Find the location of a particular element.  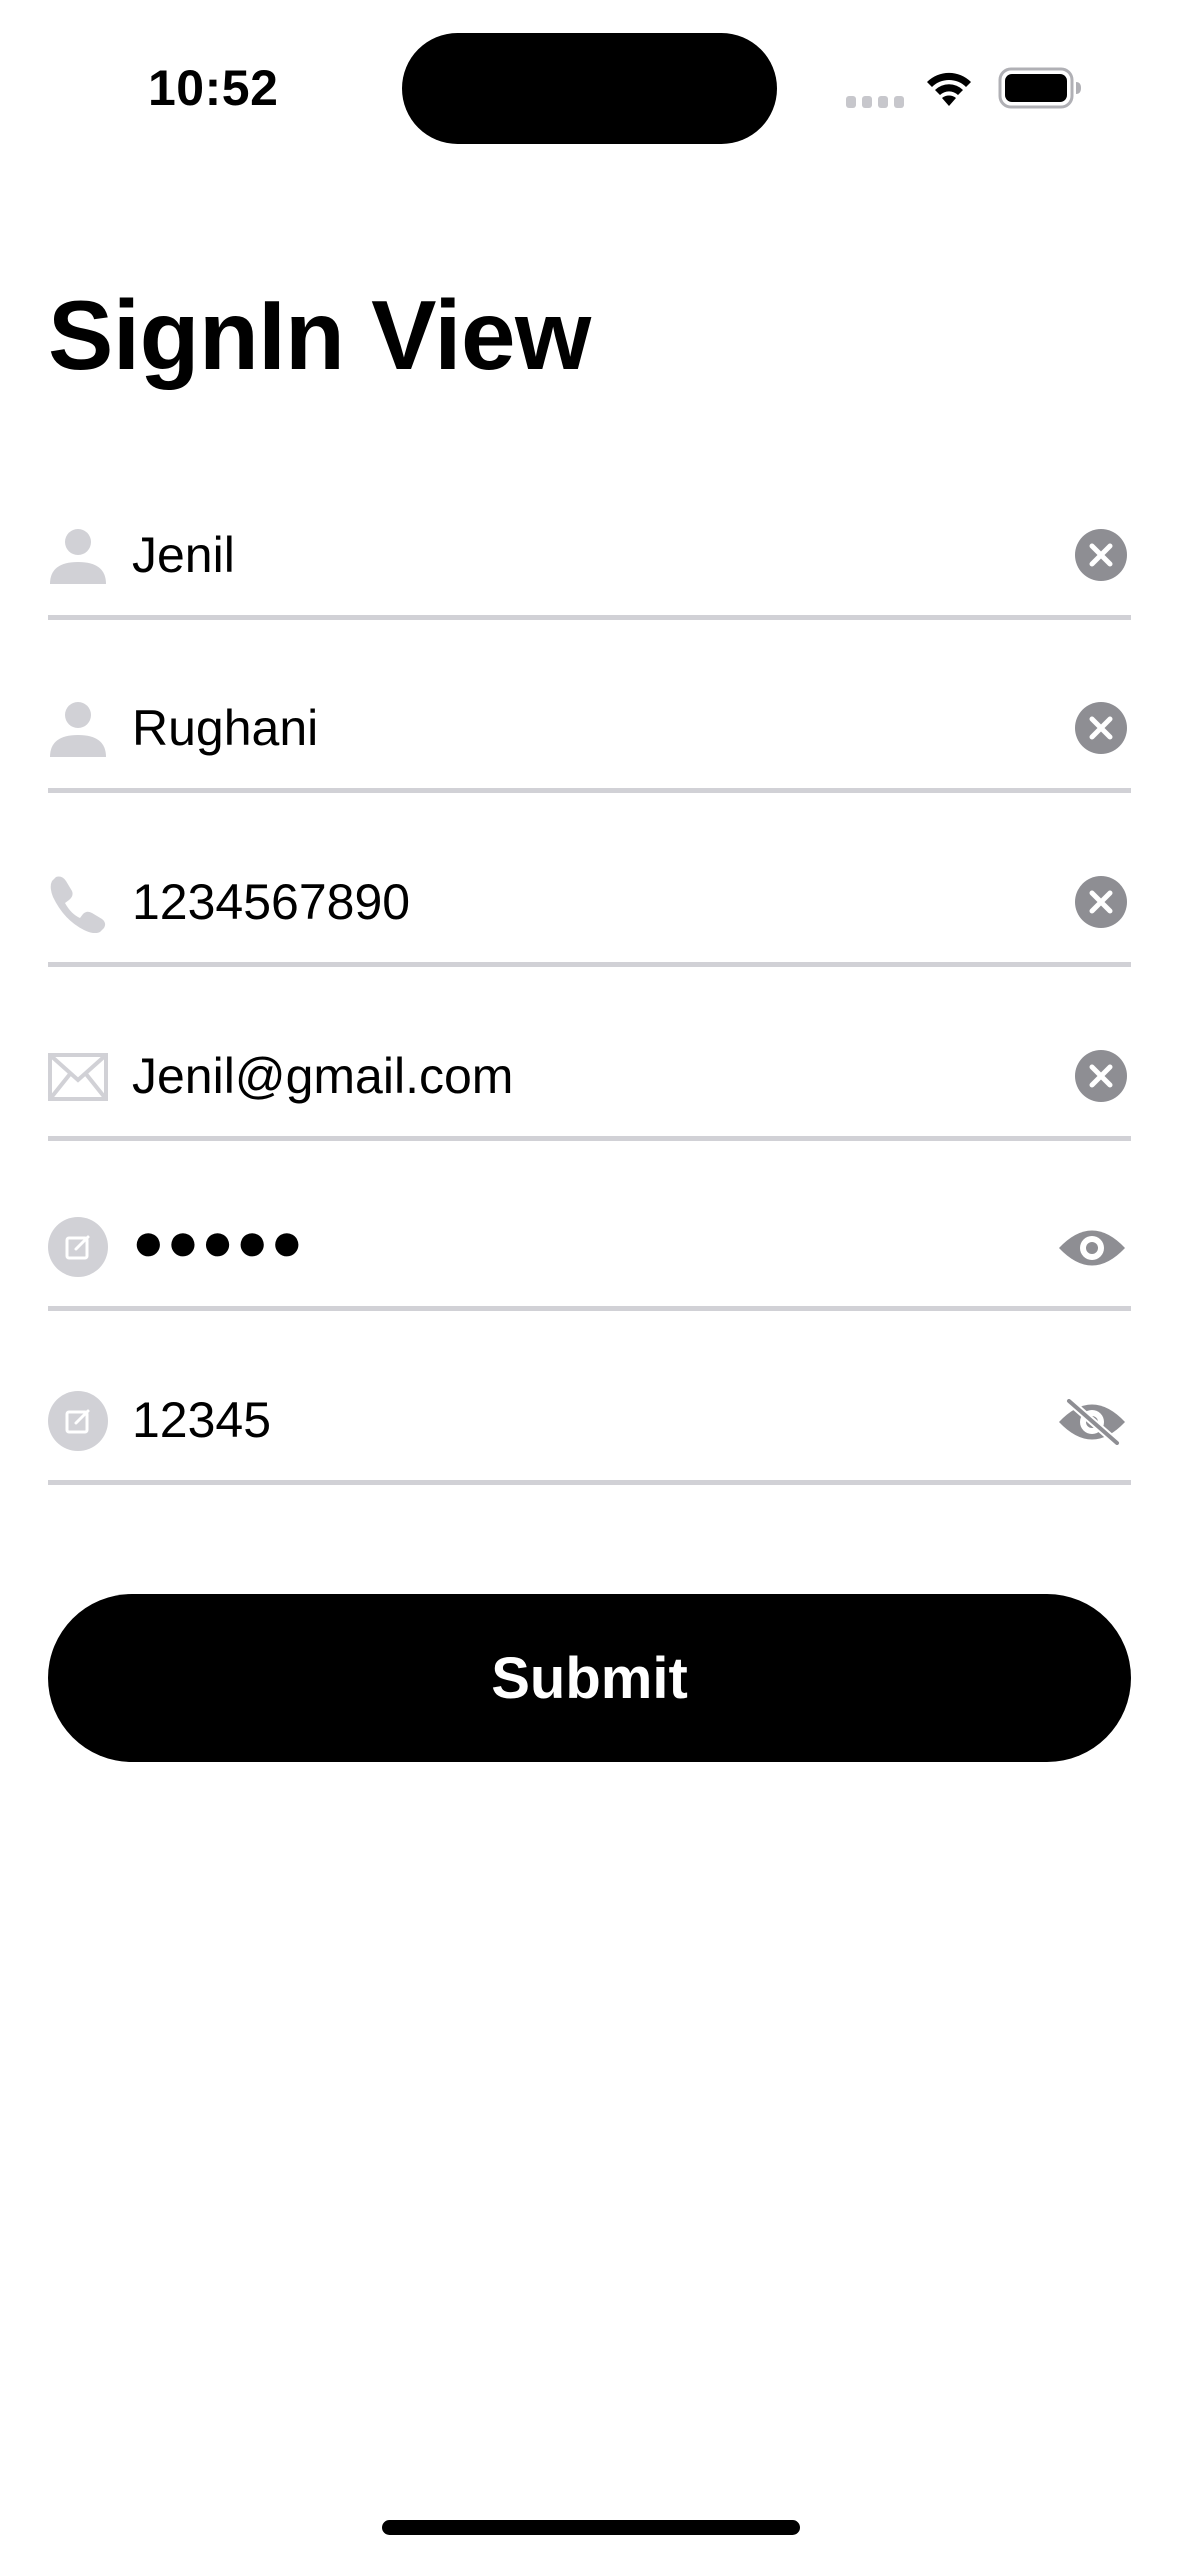

page-title: SignIn View is located at coordinates (319, 335).